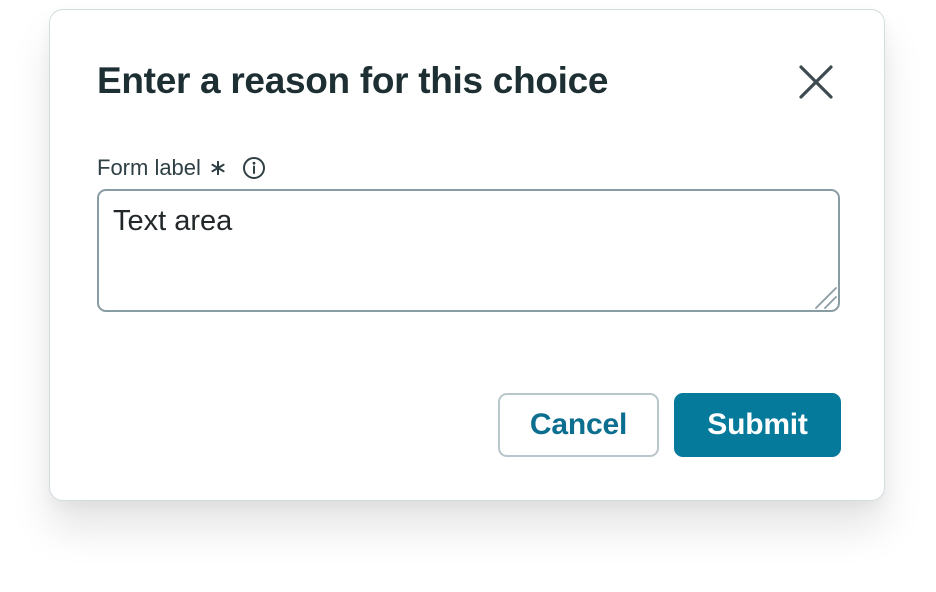 This screenshot has height=592, width=936. What do you see at coordinates (353, 80) in the screenshot?
I see `dialog-title: Enter a reason for this choice` at bounding box center [353, 80].